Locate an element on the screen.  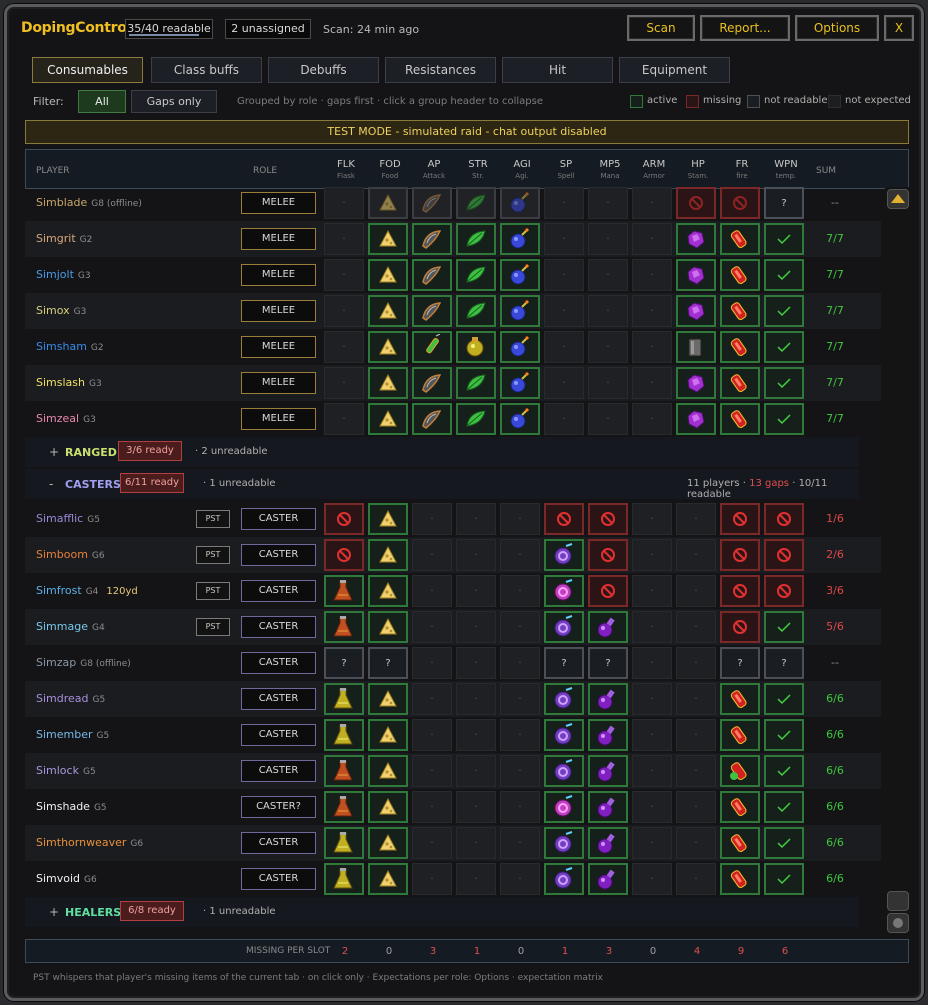
role-button: MELEE is located at coordinates (278, 383).